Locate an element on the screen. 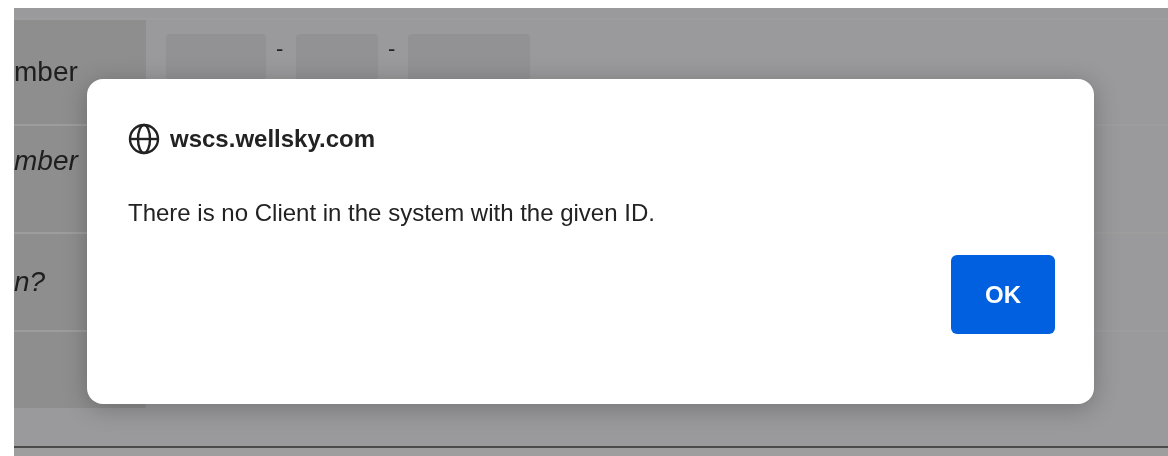 The height and width of the screenshot is (456, 1168). ok-button: OK is located at coordinates (1003, 294).